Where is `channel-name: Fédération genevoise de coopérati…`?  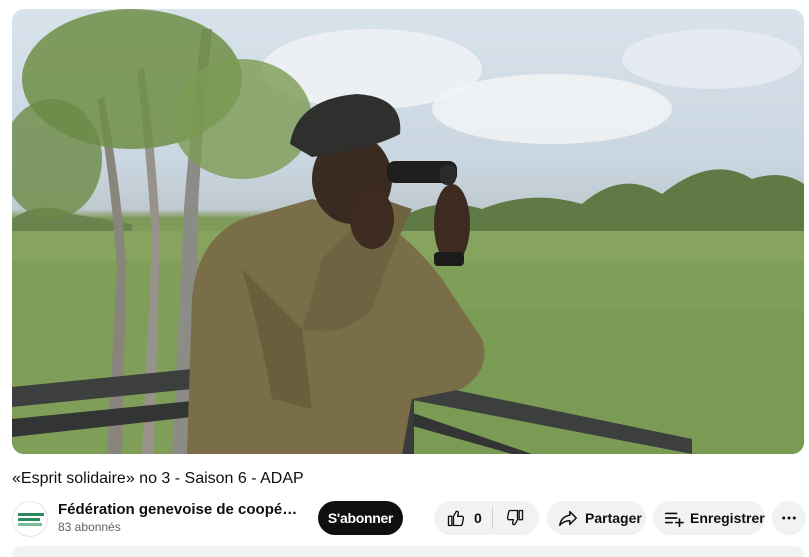 channel-name: Fédération genevoise de coopérati… is located at coordinates (178, 509).